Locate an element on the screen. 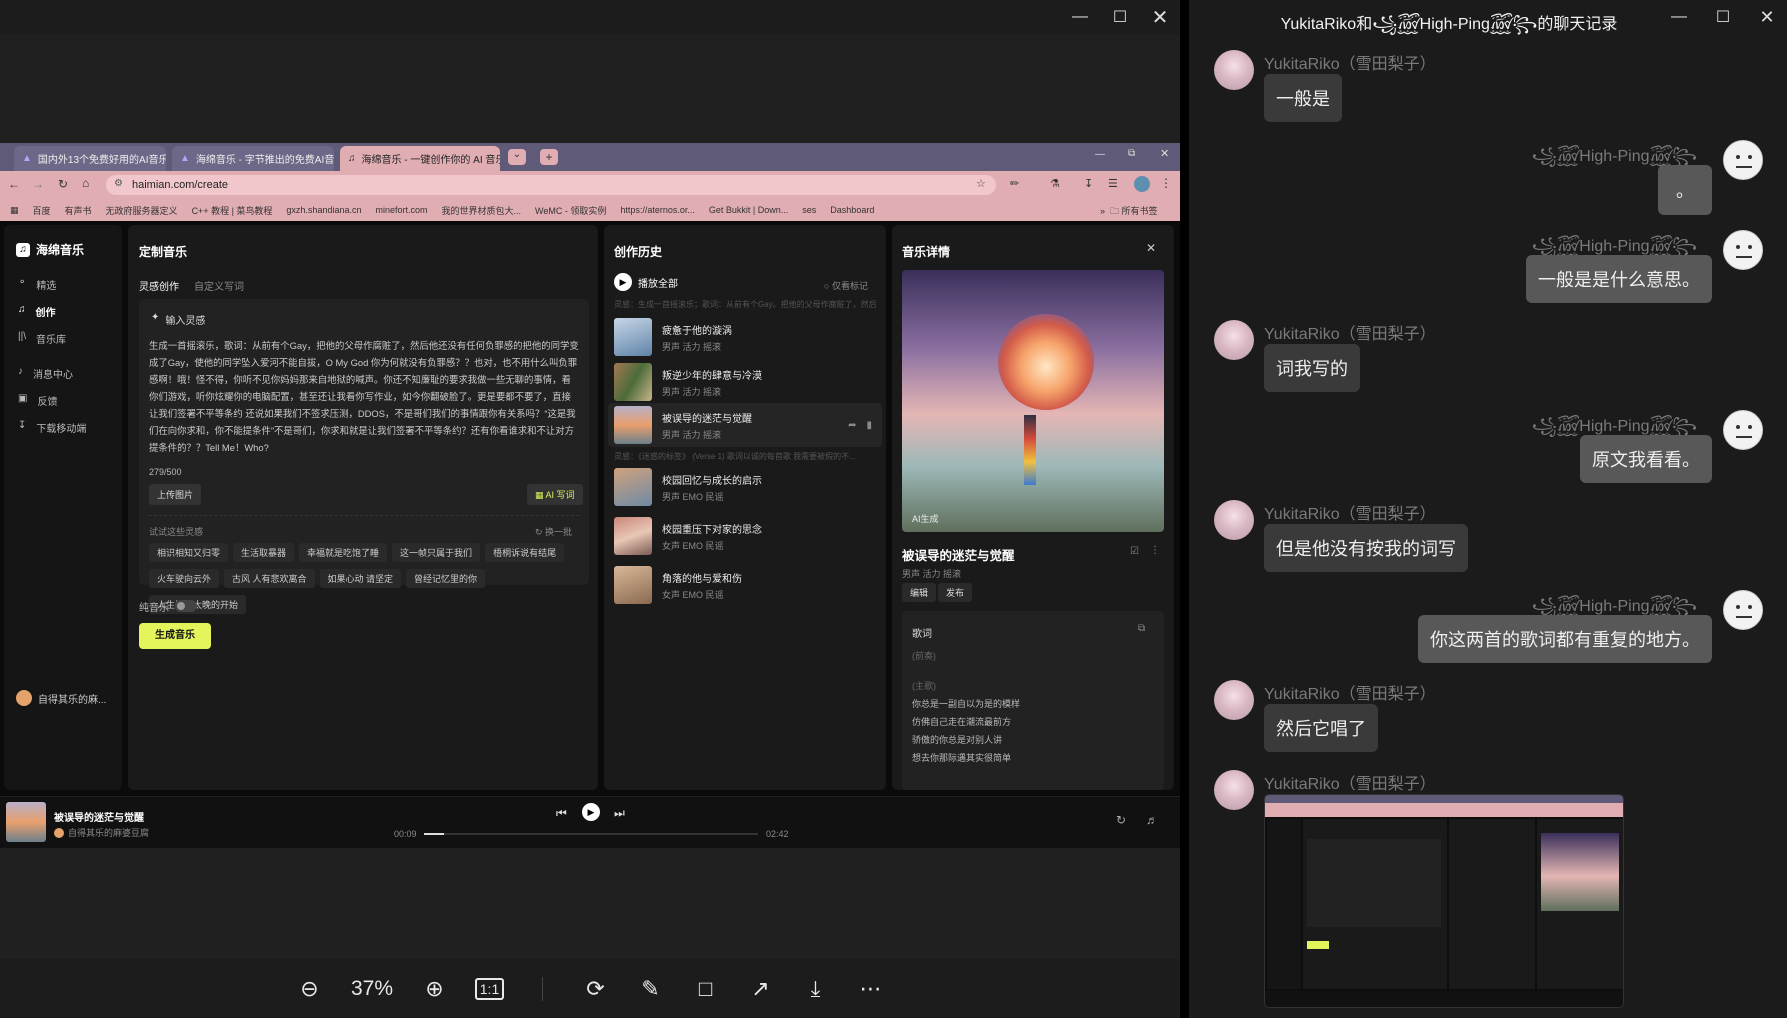 The width and height of the screenshot is (1787, 1018). suggestion-chip: 曾经记忆里的你 is located at coordinates (446, 578).